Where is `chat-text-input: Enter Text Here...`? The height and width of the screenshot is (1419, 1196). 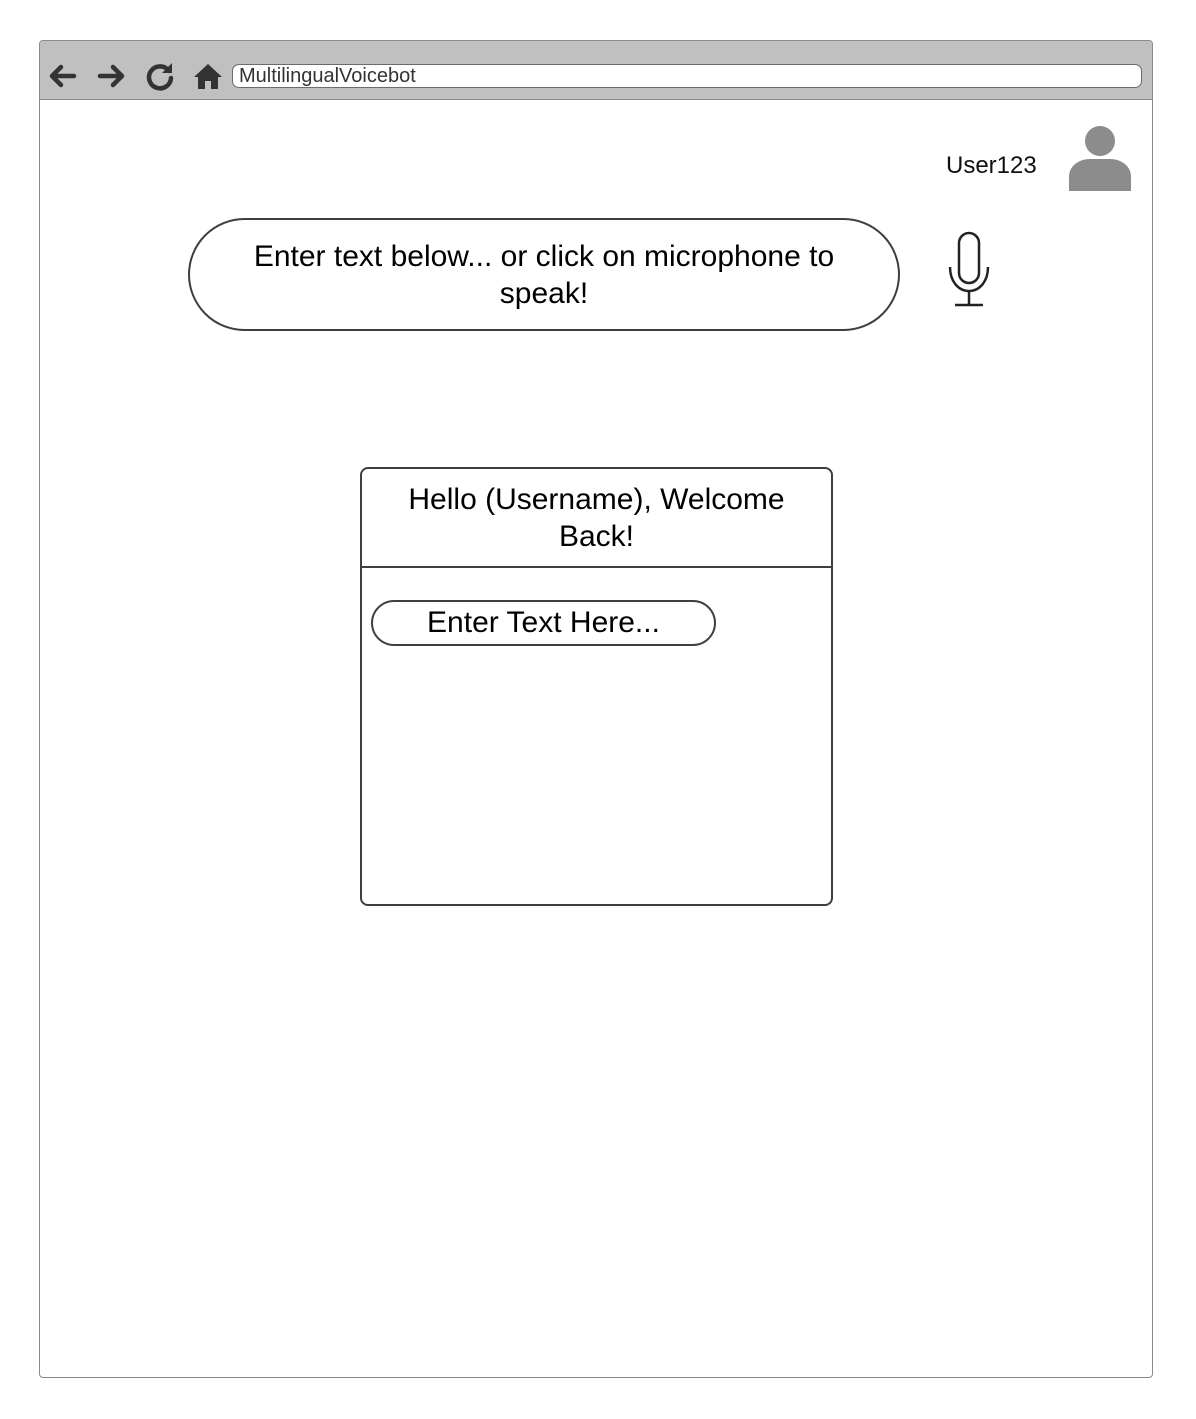 chat-text-input: Enter Text Here... is located at coordinates (543, 623).